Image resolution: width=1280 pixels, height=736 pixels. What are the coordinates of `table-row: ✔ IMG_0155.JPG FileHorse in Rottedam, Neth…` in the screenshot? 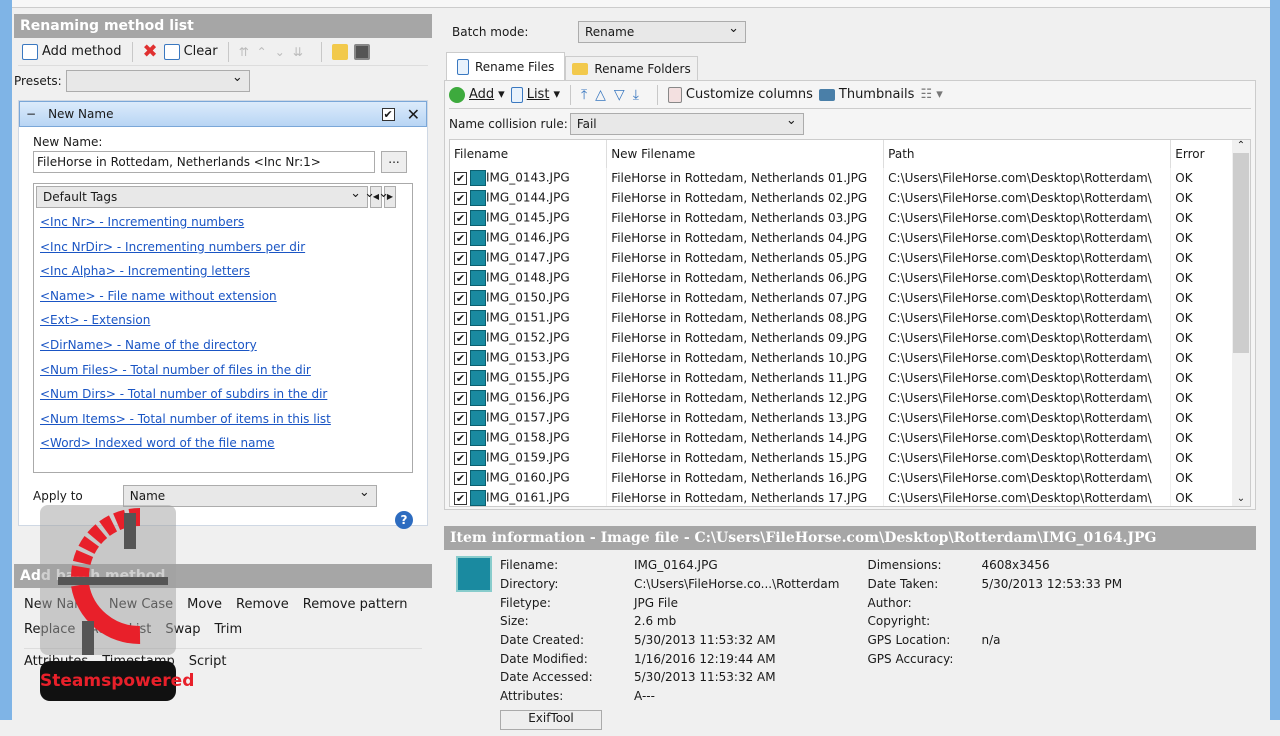 It's located at (843, 378).